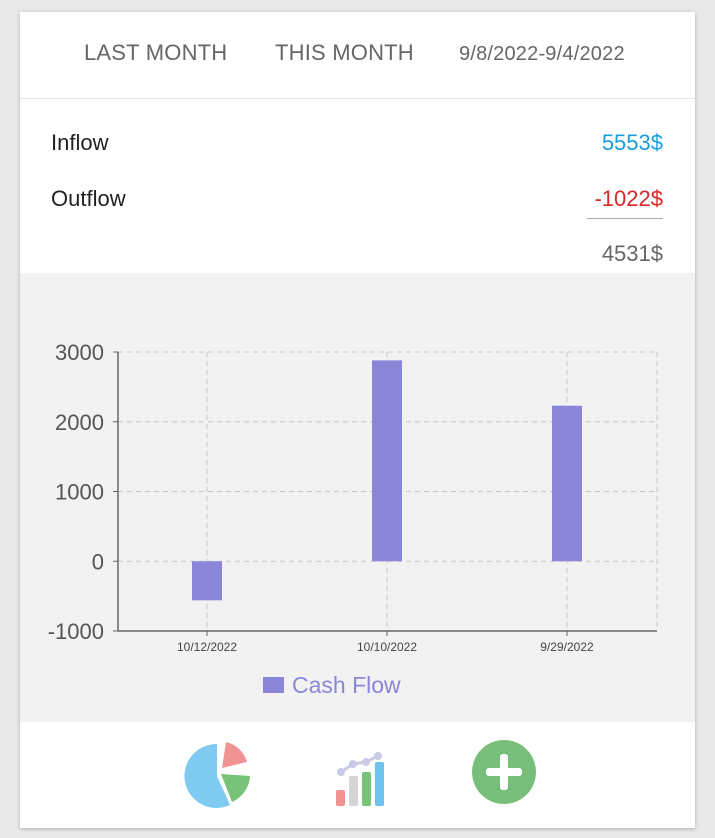 This screenshot has width=715, height=838. Describe the element at coordinates (360, 779) in the screenshot. I see `bar-chart-icon` at that location.